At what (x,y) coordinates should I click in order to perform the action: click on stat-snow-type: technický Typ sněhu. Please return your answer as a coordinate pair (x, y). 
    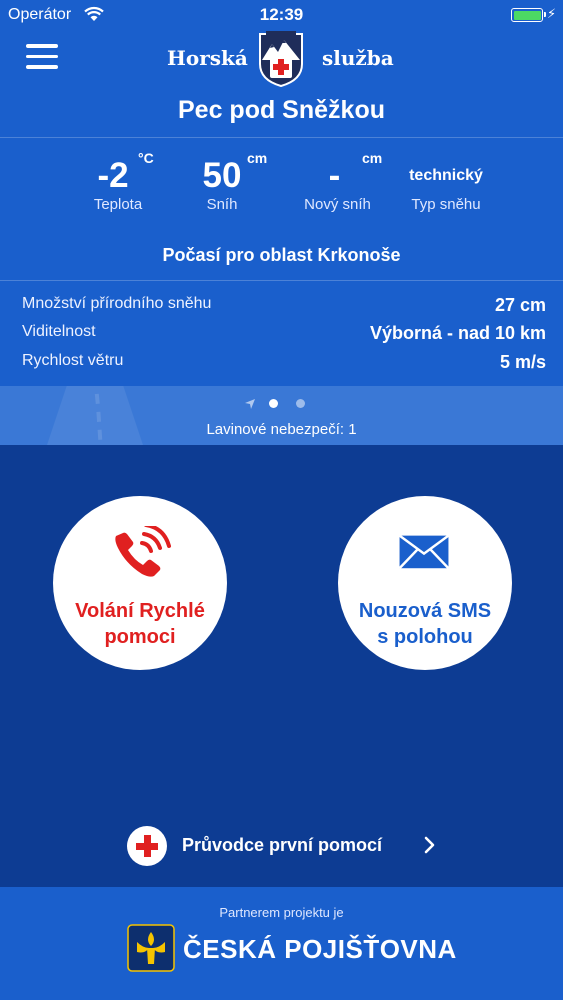
    Looking at the image, I should click on (446, 184).